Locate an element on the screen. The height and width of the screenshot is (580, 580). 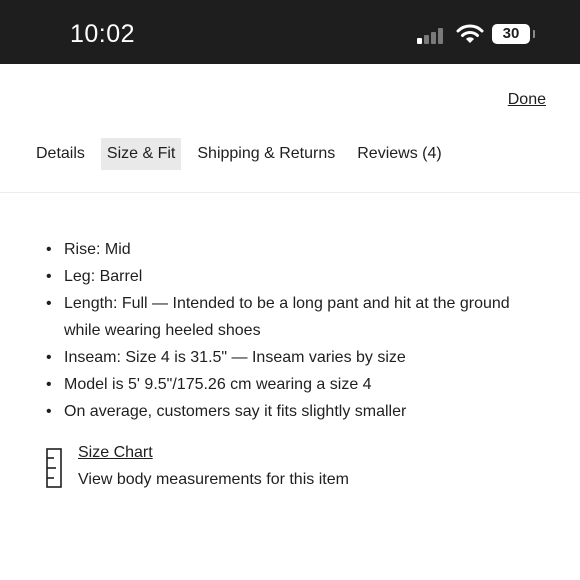
fit-detail-text: Rise: Mid is located at coordinates (97, 249).